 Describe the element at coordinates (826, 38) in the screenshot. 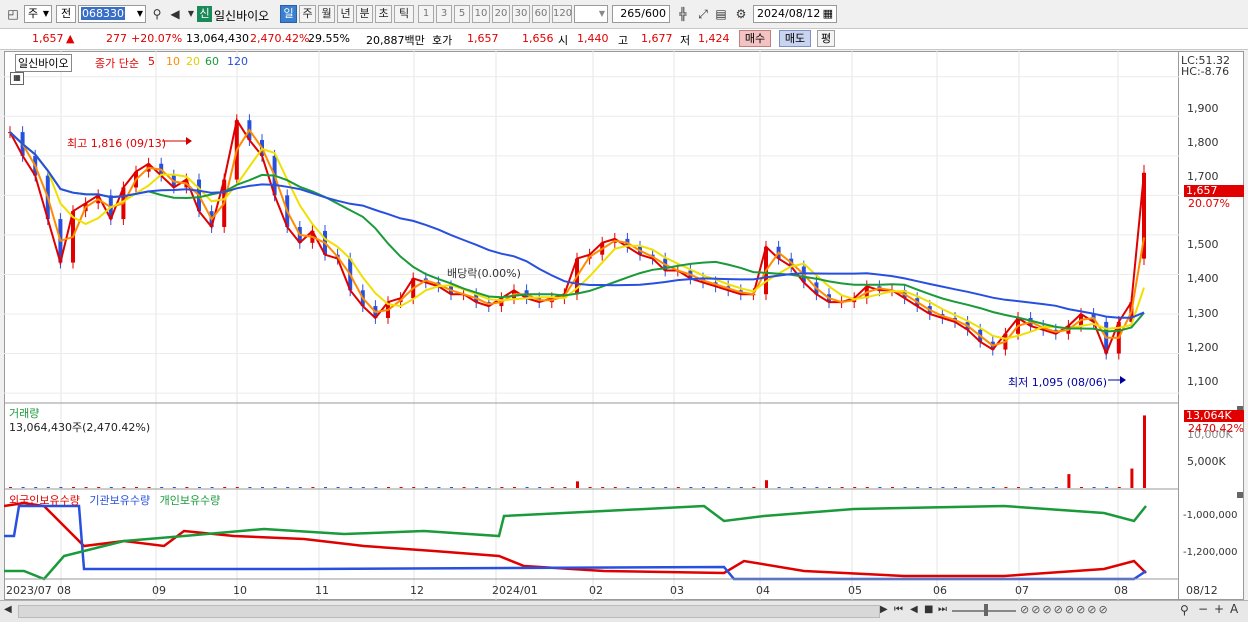

I see `eval-button: 평` at that location.